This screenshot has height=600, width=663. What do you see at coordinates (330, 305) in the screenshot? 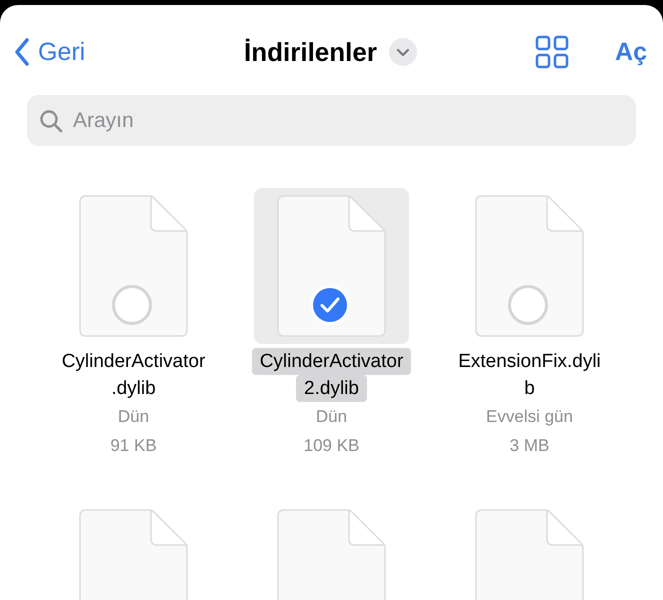
I see `checkmark-icon` at bounding box center [330, 305].